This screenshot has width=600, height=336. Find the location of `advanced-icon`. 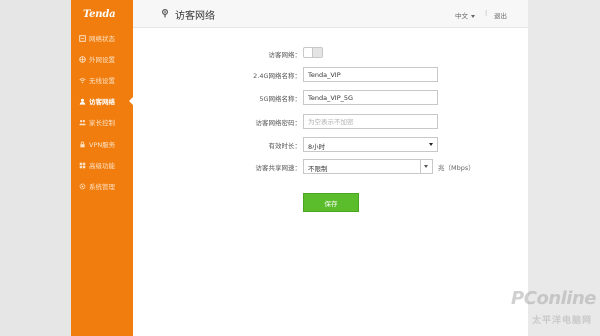

advanced-icon is located at coordinates (82, 165).